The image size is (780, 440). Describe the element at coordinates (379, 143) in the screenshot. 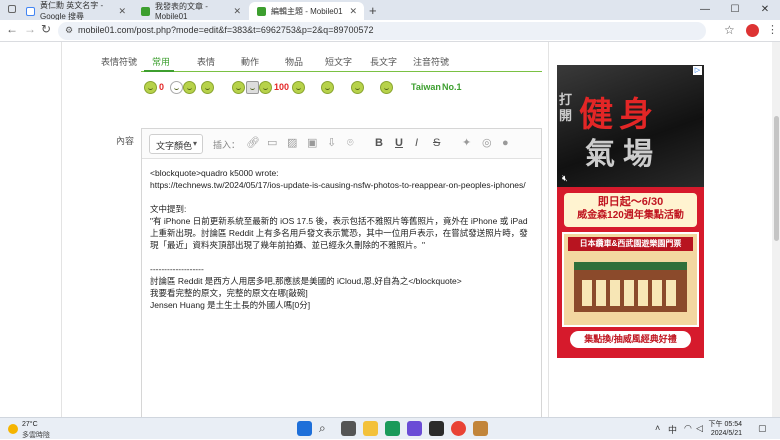

I see `bold-icon: B` at that location.